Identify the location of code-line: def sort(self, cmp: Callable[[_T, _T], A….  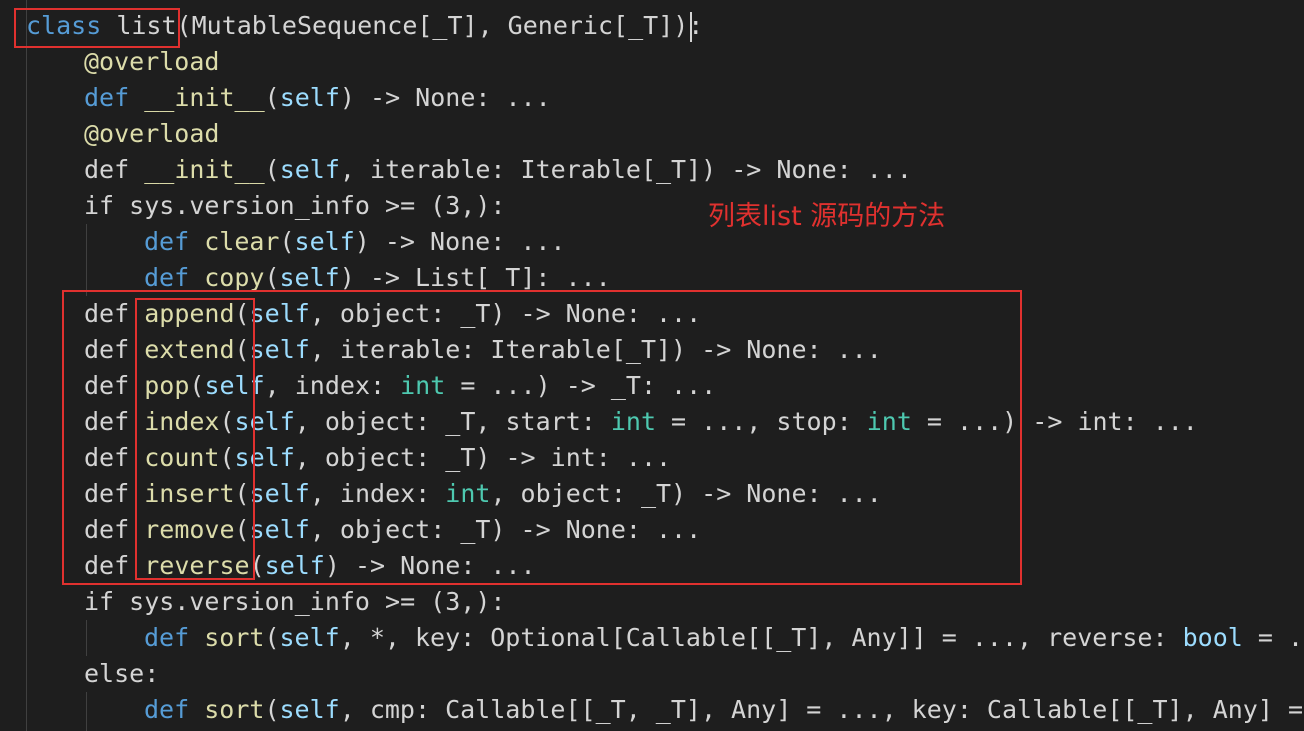
(724, 710).